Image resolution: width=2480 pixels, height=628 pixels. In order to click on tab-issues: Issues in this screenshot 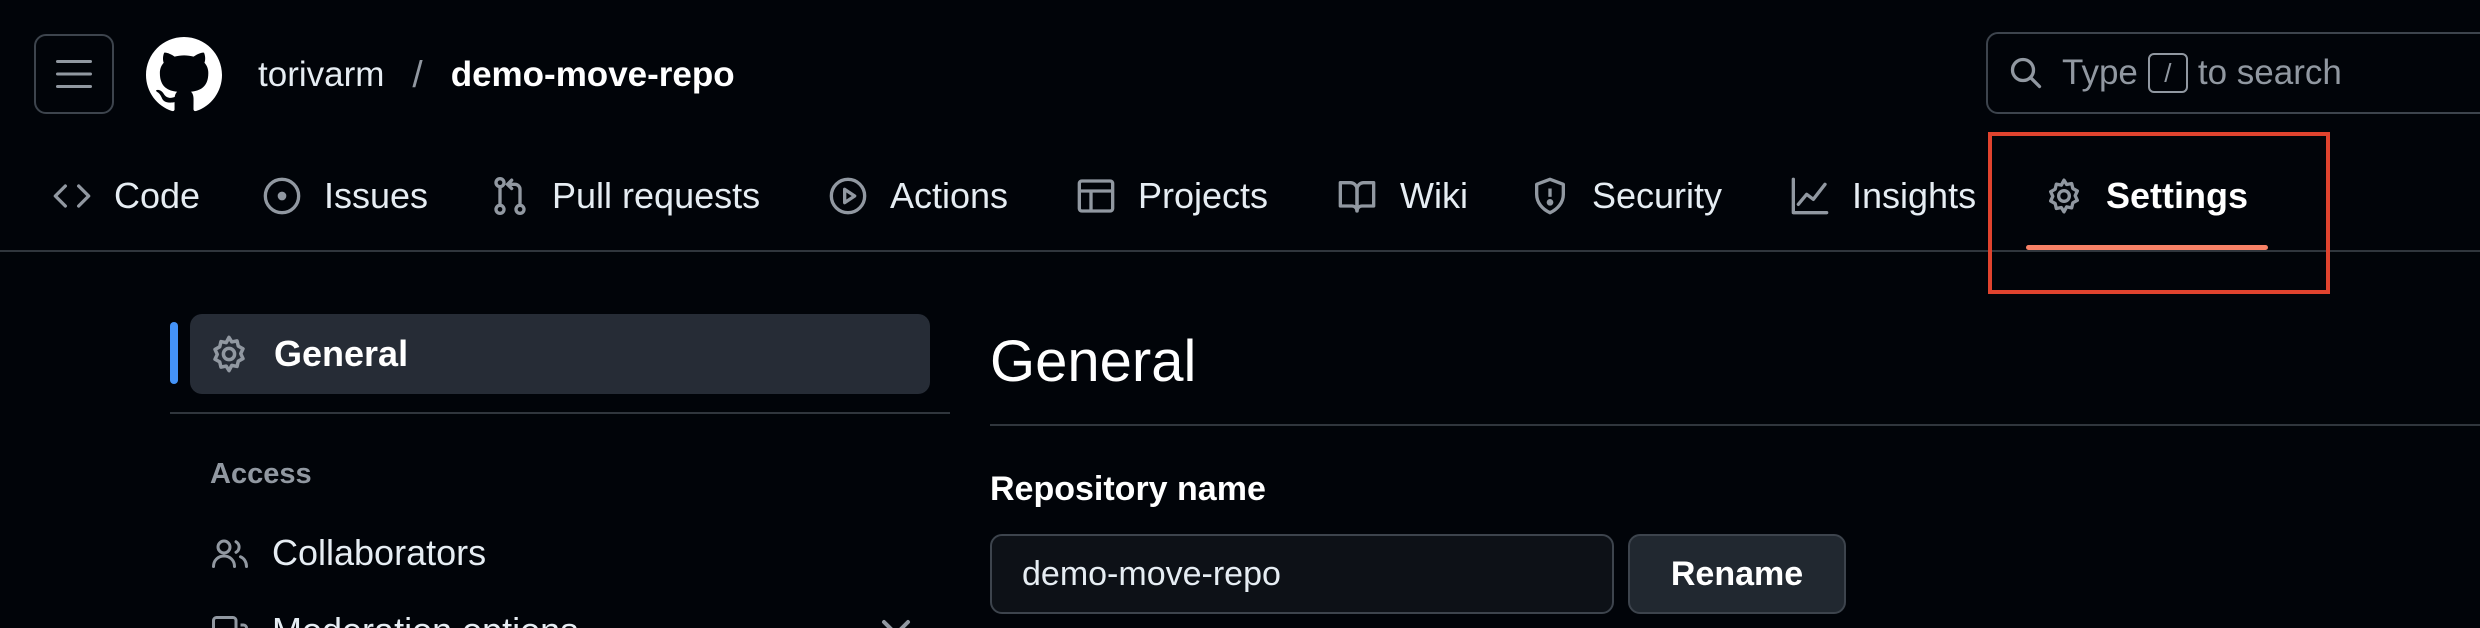, I will do `click(345, 196)`.